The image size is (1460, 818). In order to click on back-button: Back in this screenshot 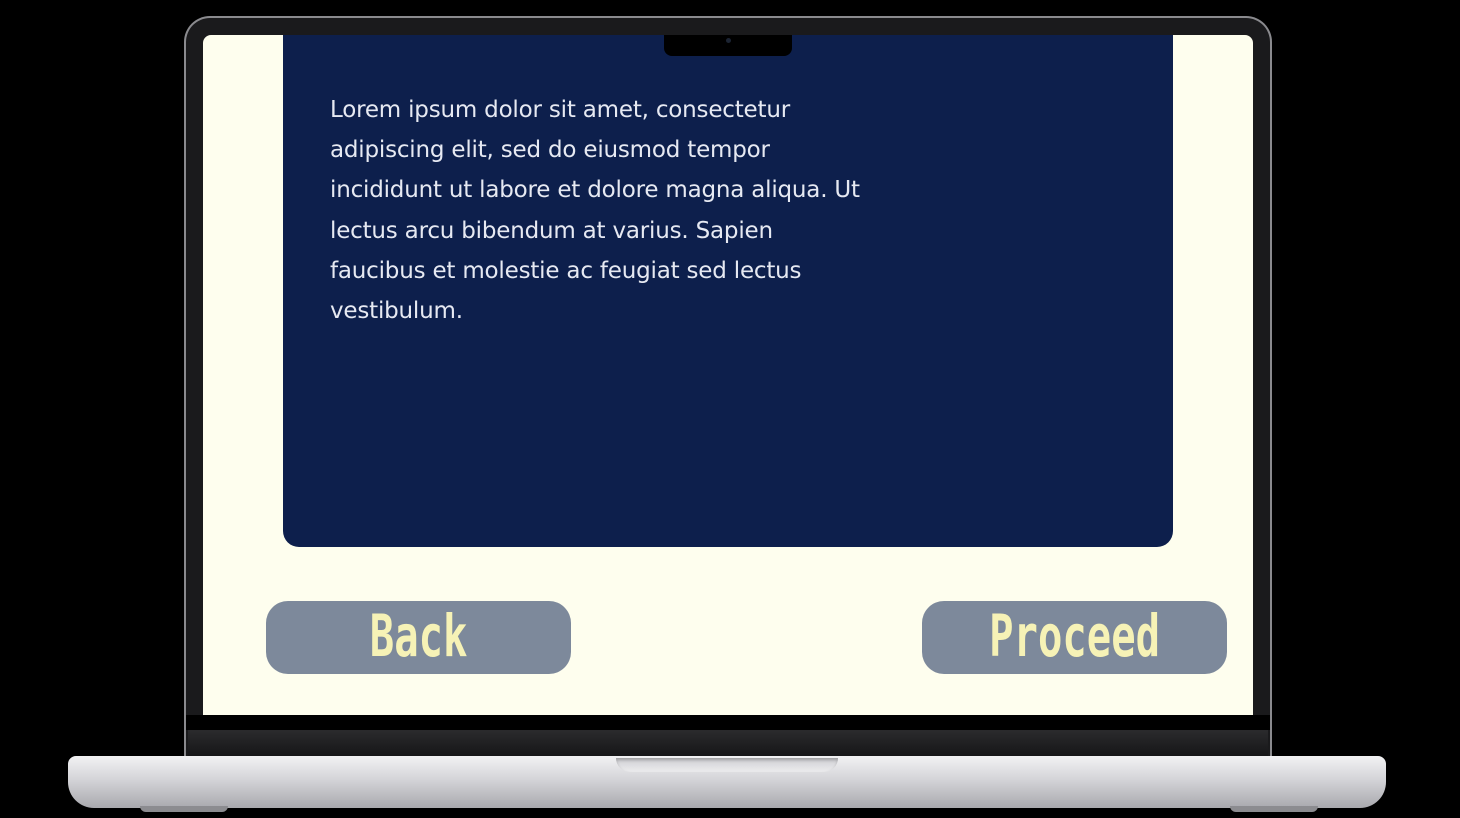, I will do `click(418, 637)`.